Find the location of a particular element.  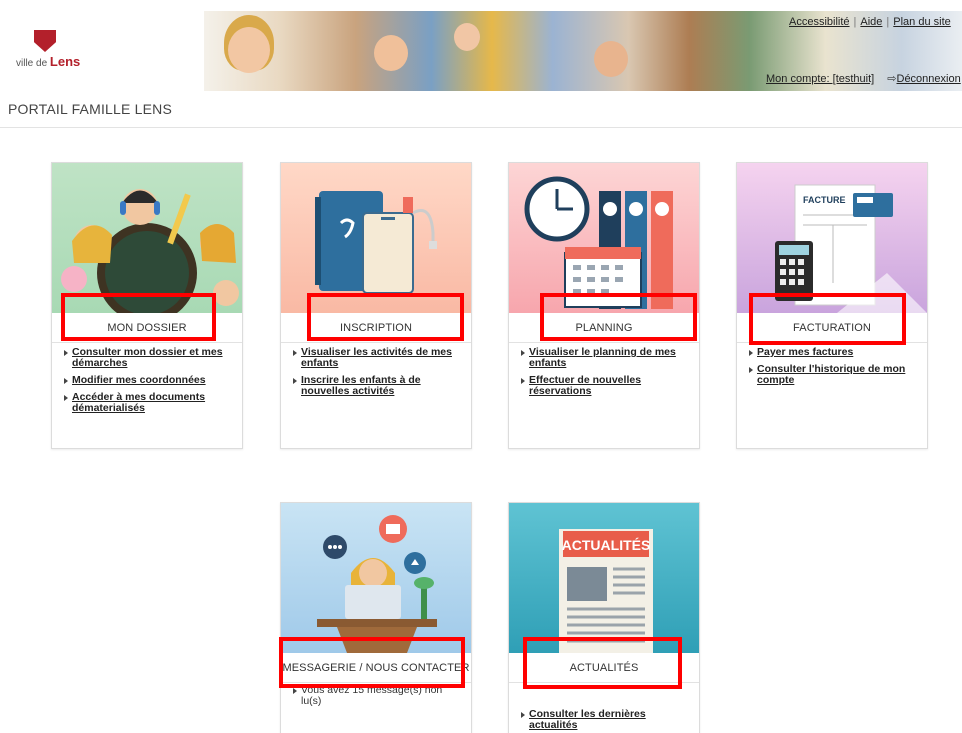

messagerie-illustration is located at coordinates (376, 578).